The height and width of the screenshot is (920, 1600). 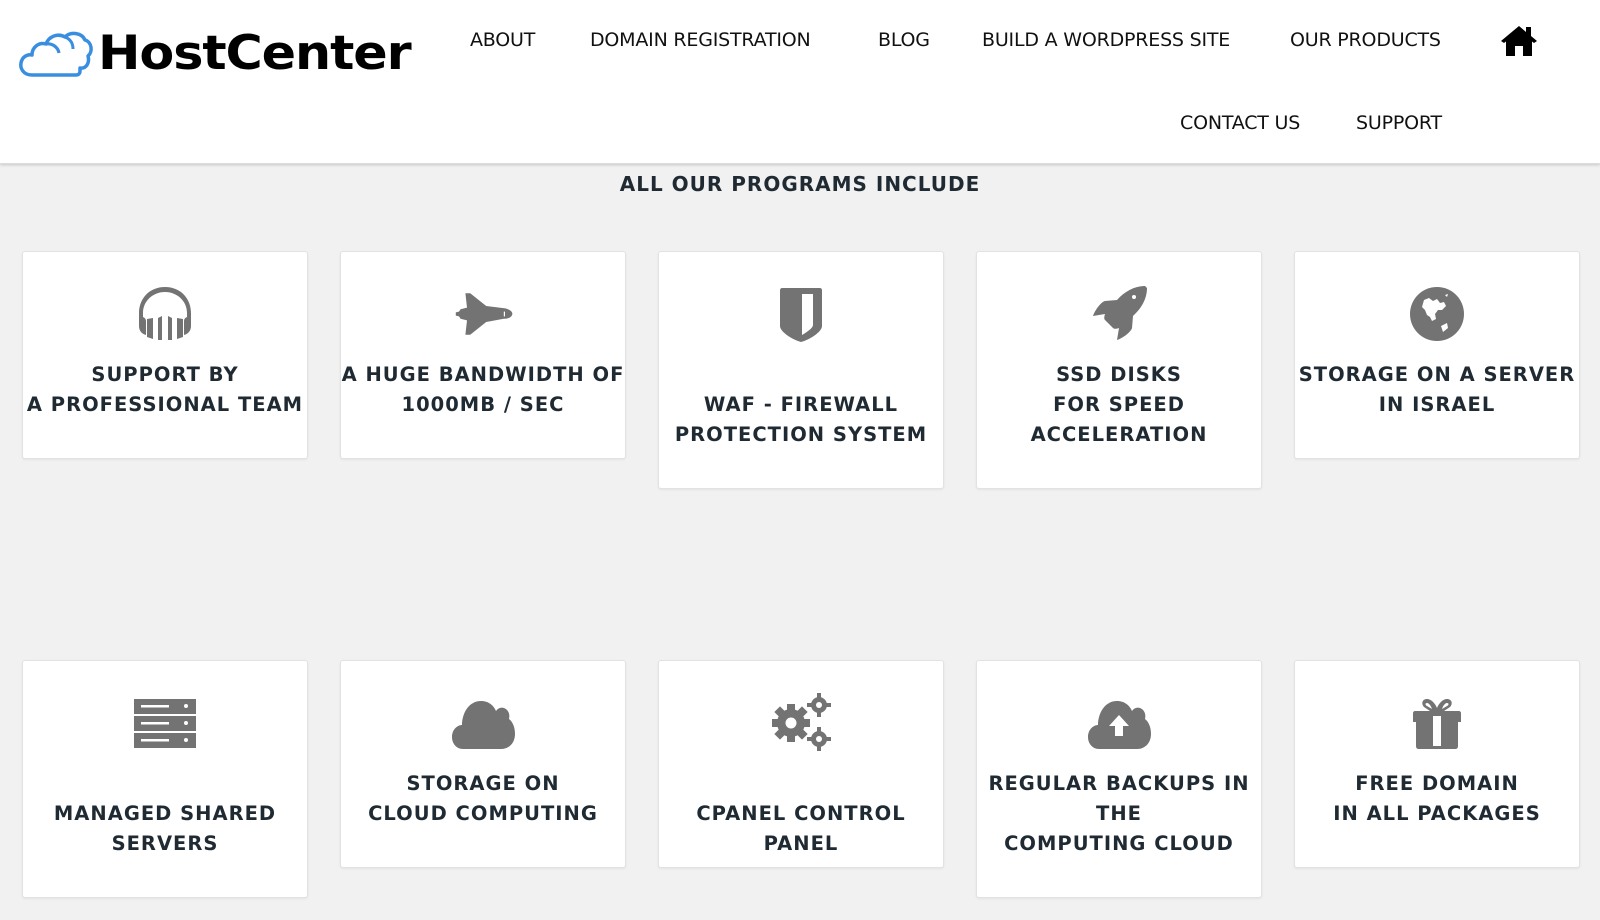 I want to click on home-icon, so click(x=1519, y=41).